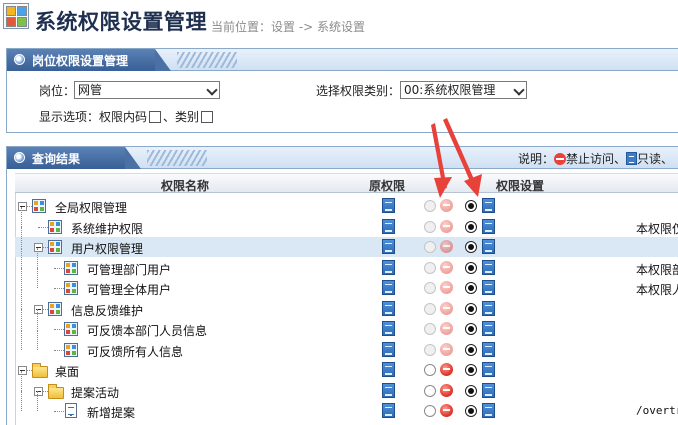 The height and width of the screenshot is (425, 678). Describe the element at coordinates (346, 386) in the screenshot. I see `table-row: 提案活动` at that location.